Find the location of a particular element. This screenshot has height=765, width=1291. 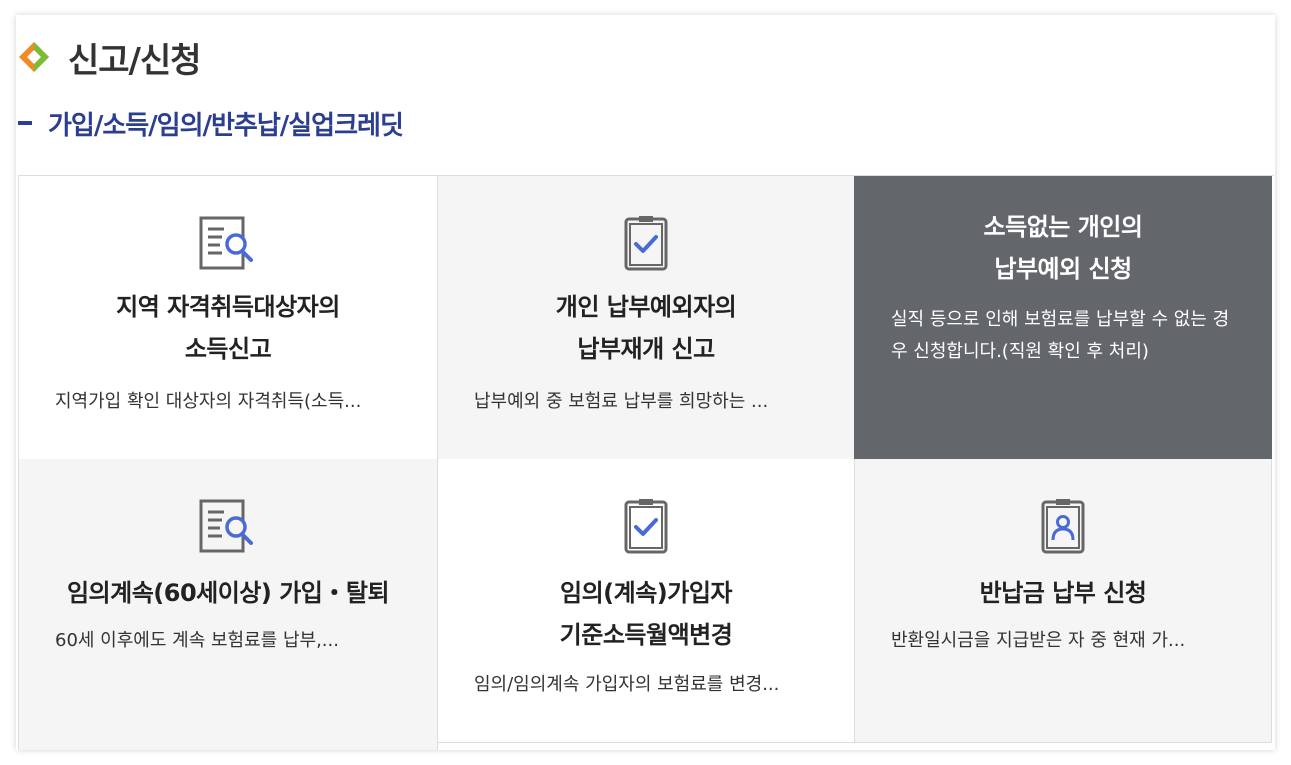

clipboard-person-icon is located at coordinates (1063, 526).